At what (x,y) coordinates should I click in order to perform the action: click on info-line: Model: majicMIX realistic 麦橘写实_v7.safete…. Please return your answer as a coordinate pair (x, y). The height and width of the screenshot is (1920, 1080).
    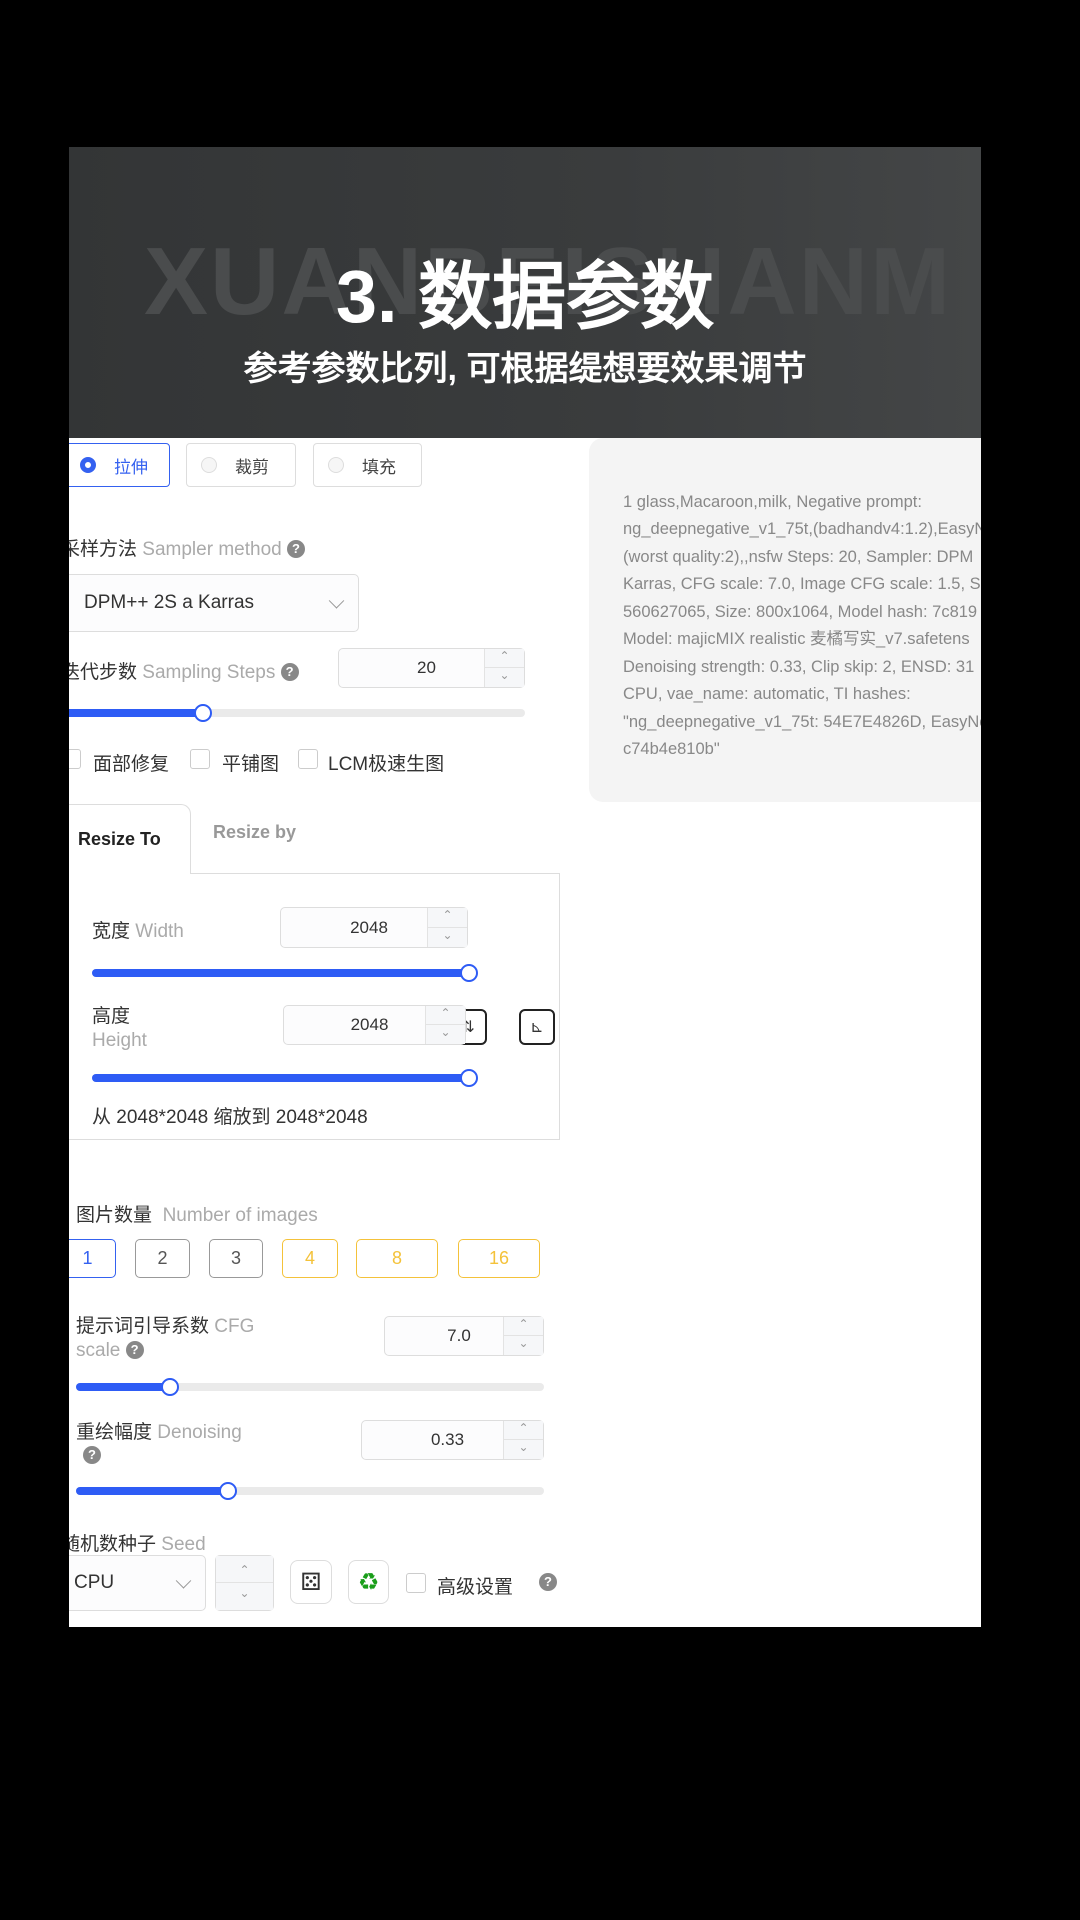
    Looking at the image, I should click on (796, 639).